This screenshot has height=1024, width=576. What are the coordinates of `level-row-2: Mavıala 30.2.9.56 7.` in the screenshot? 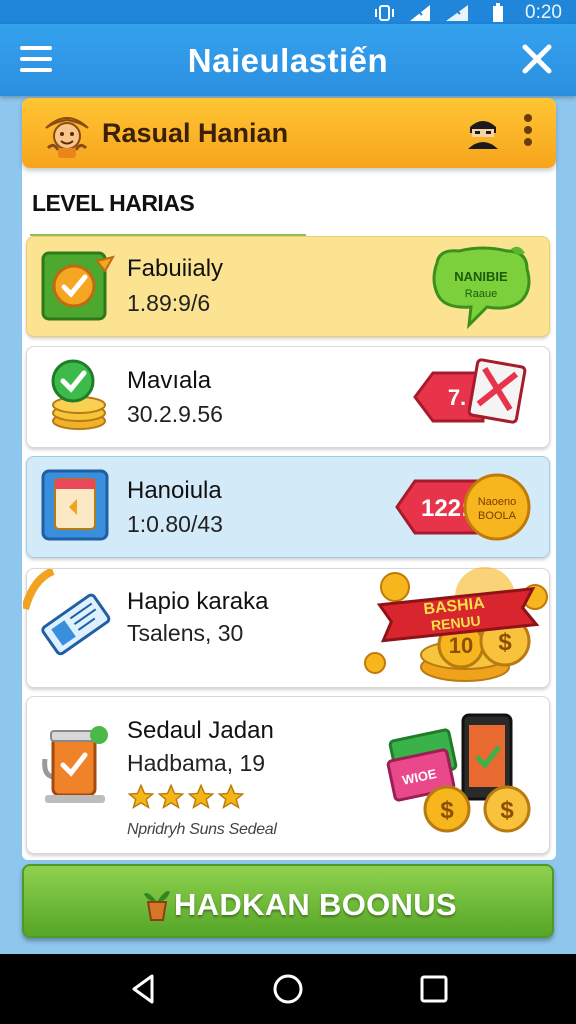 It's located at (288, 397).